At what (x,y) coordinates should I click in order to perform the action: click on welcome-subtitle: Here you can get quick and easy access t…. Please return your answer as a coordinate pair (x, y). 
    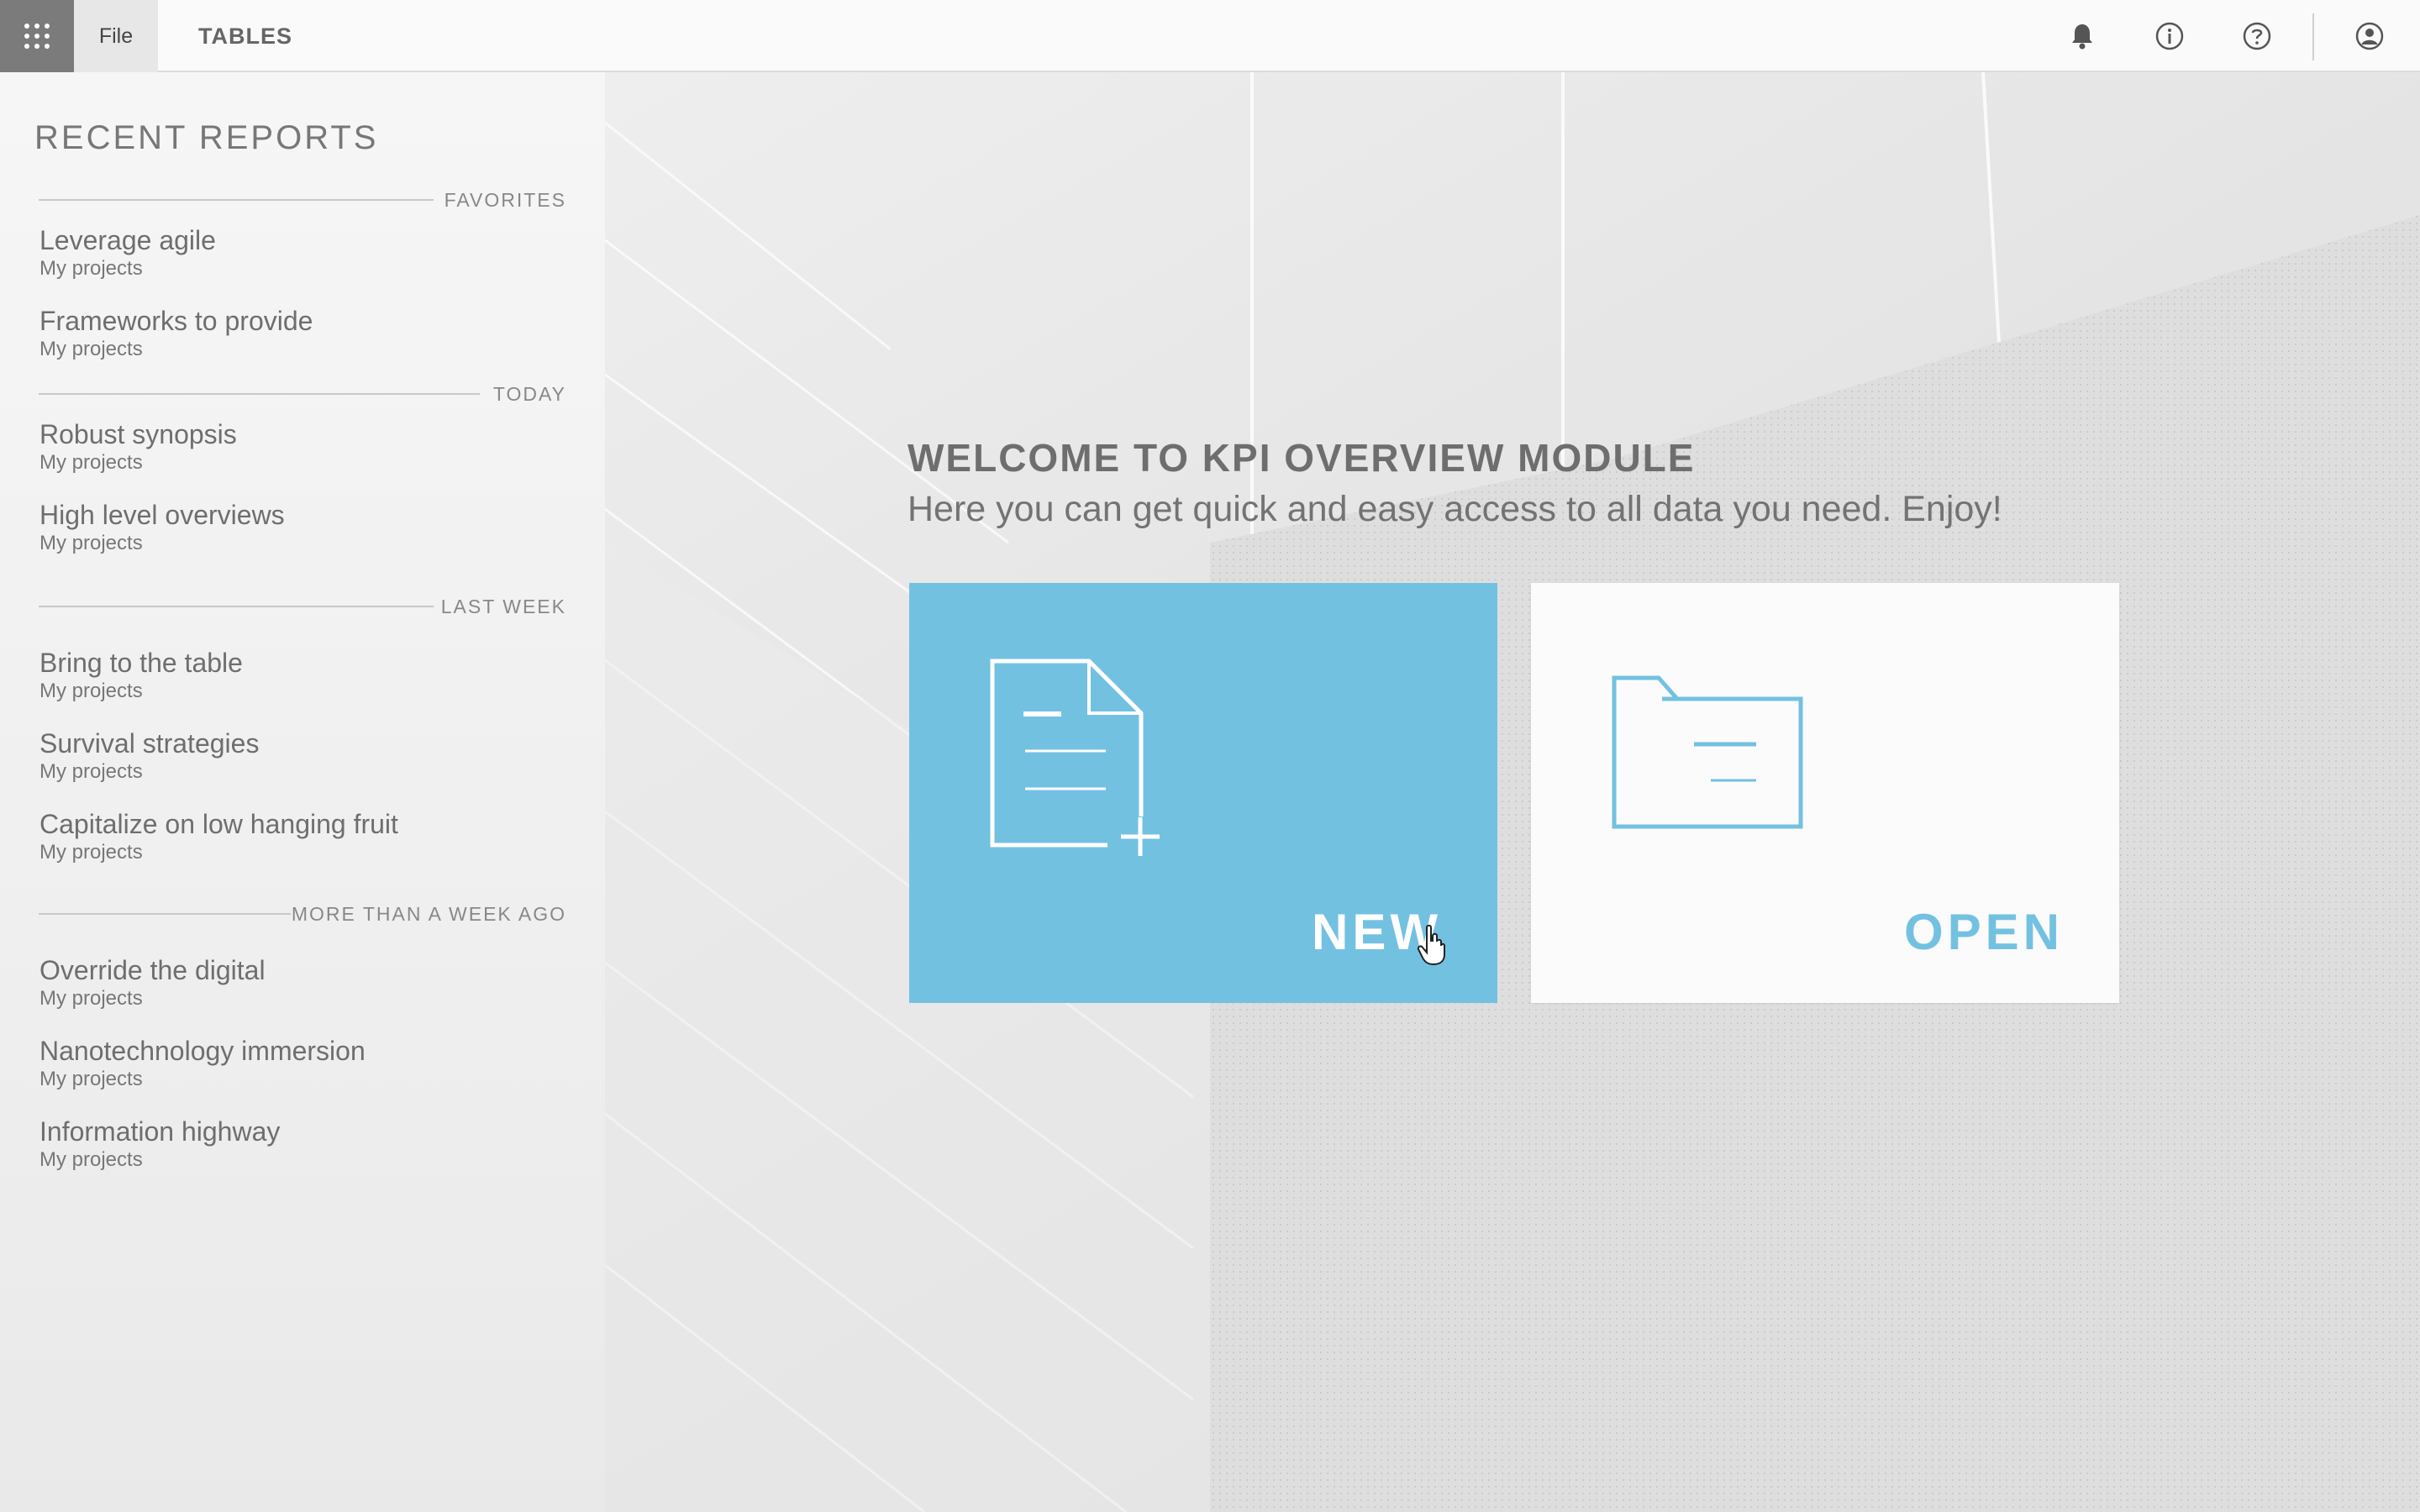
    Looking at the image, I should click on (1455, 509).